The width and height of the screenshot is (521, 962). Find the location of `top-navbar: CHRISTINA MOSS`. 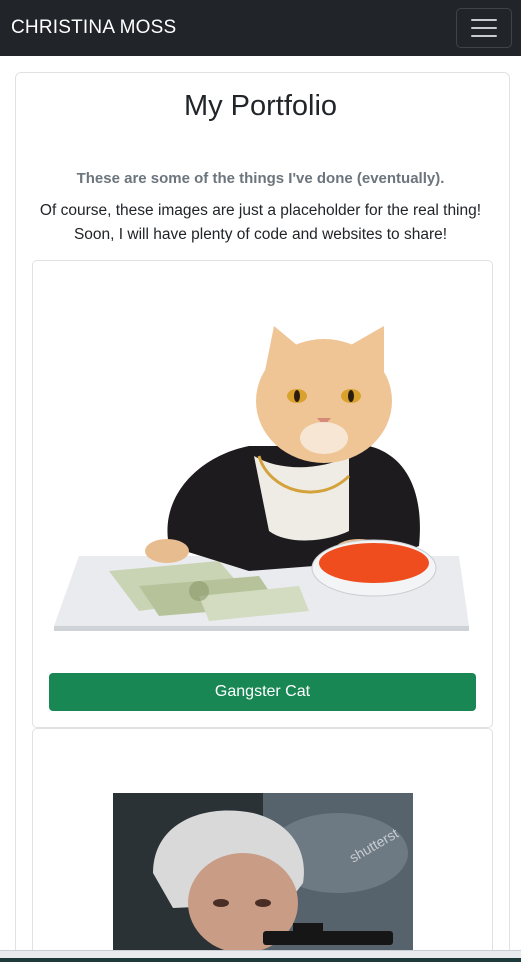

top-navbar: CHRISTINA MOSS is located at coordinates (260, 28).